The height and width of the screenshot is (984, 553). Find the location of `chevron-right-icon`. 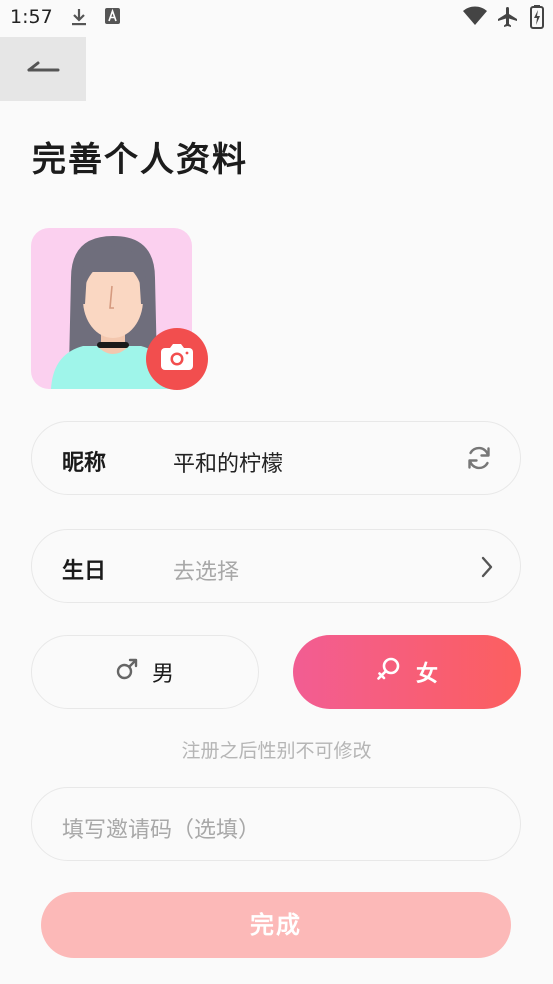

chevron-right-icon is located at coordinates (487, 569).